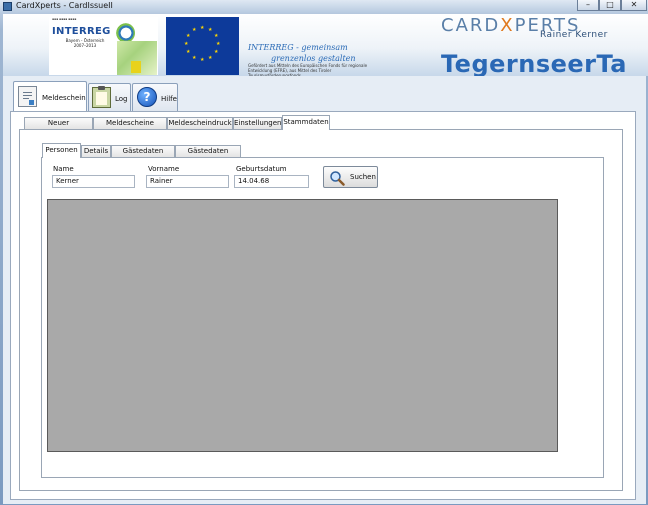  Describe the element at coordinates (93, 181) in the screenshot. I see `name-field: Kerner` at that location.